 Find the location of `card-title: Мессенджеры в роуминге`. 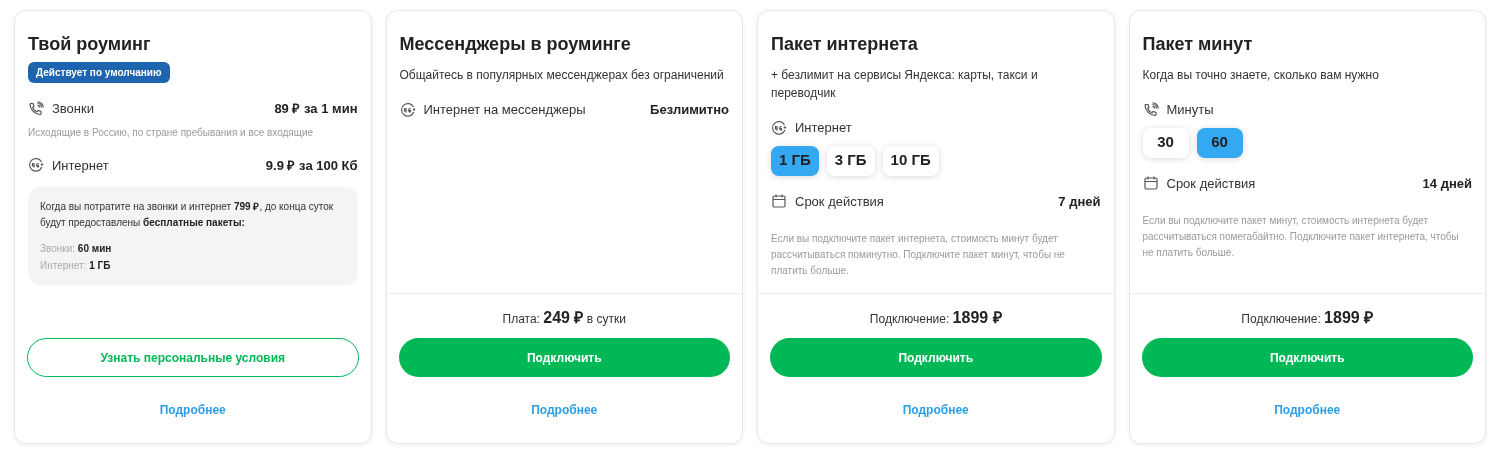

card-title: Мессенджеры в роуминге is located at coordinates (515, 44).